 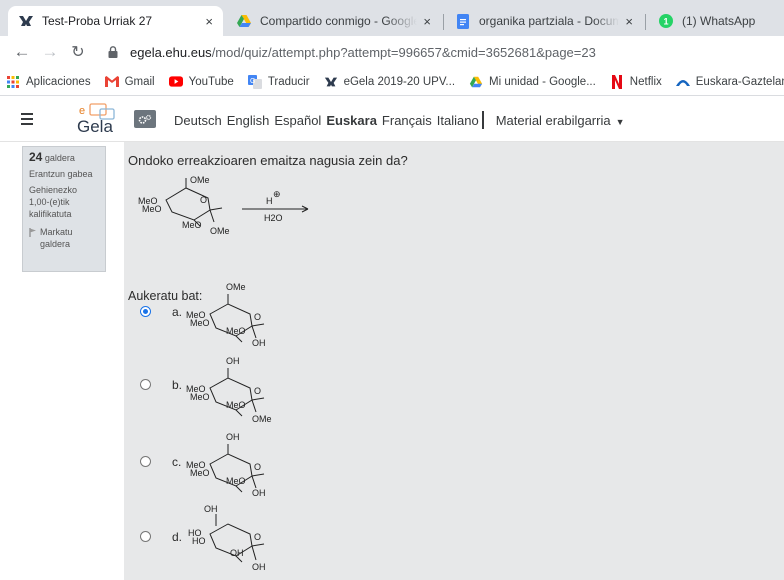 I want to click on bookmark-traducir: G Traducir, so click(x=278, y=81).